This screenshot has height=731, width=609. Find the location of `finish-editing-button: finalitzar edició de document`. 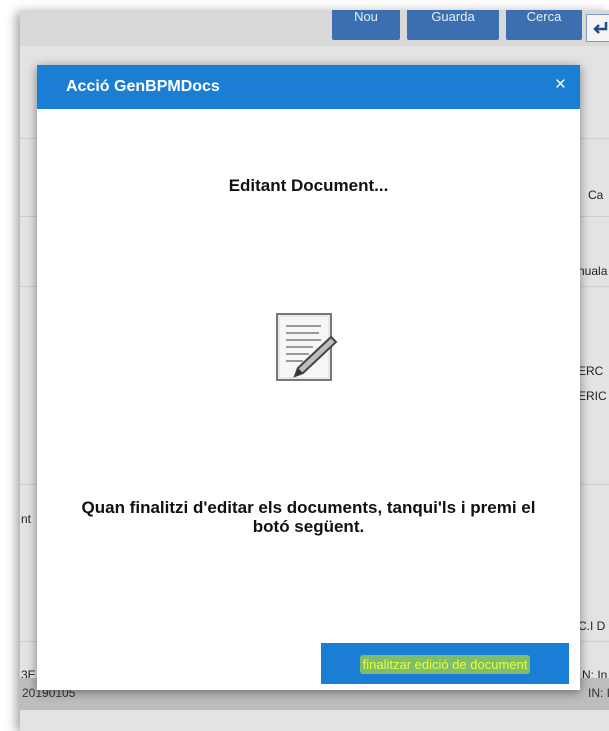

finish-editing-button: finalitzar edició de document is located at coordinates (445, 663).